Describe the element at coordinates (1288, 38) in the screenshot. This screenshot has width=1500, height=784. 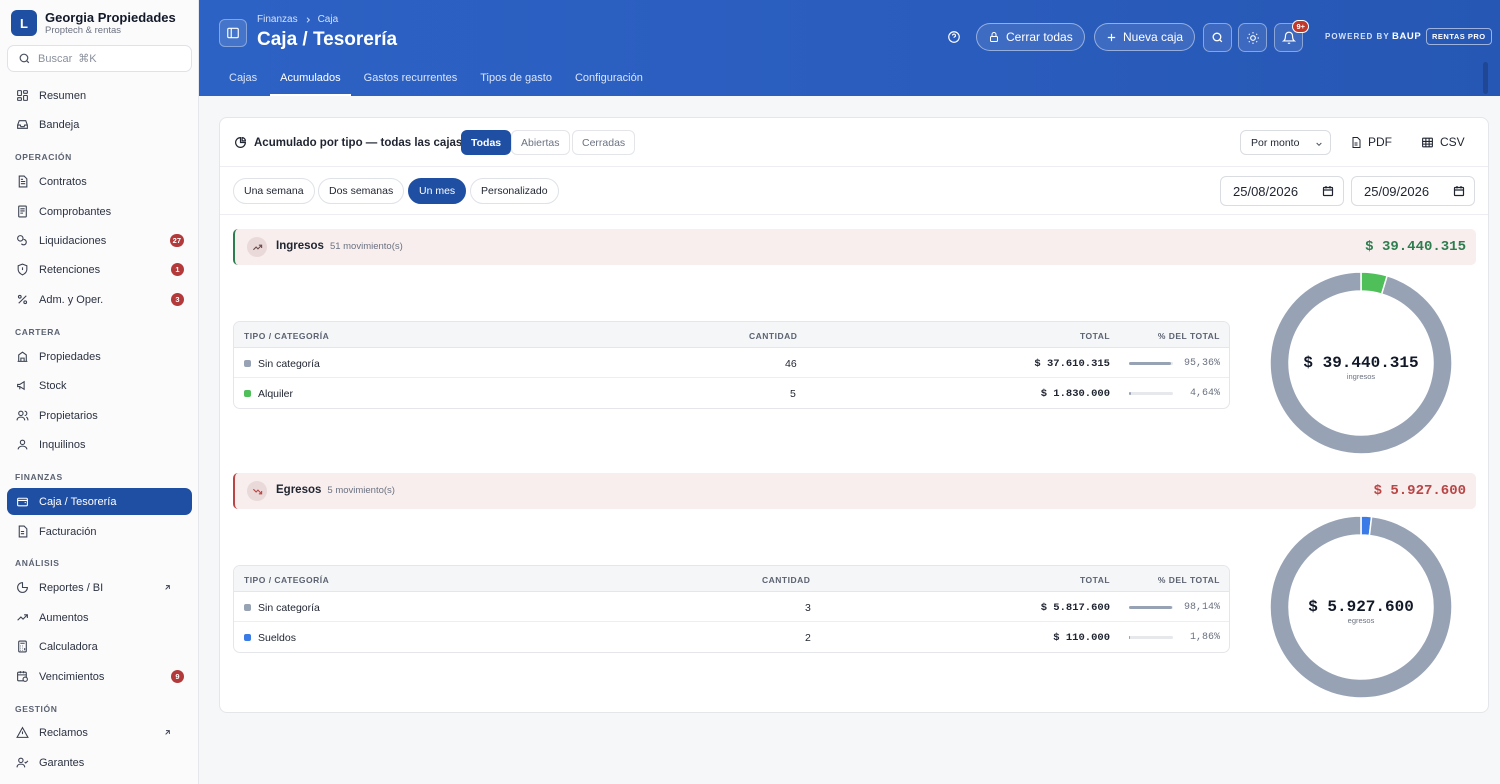
I see `bell-icon` at that location.